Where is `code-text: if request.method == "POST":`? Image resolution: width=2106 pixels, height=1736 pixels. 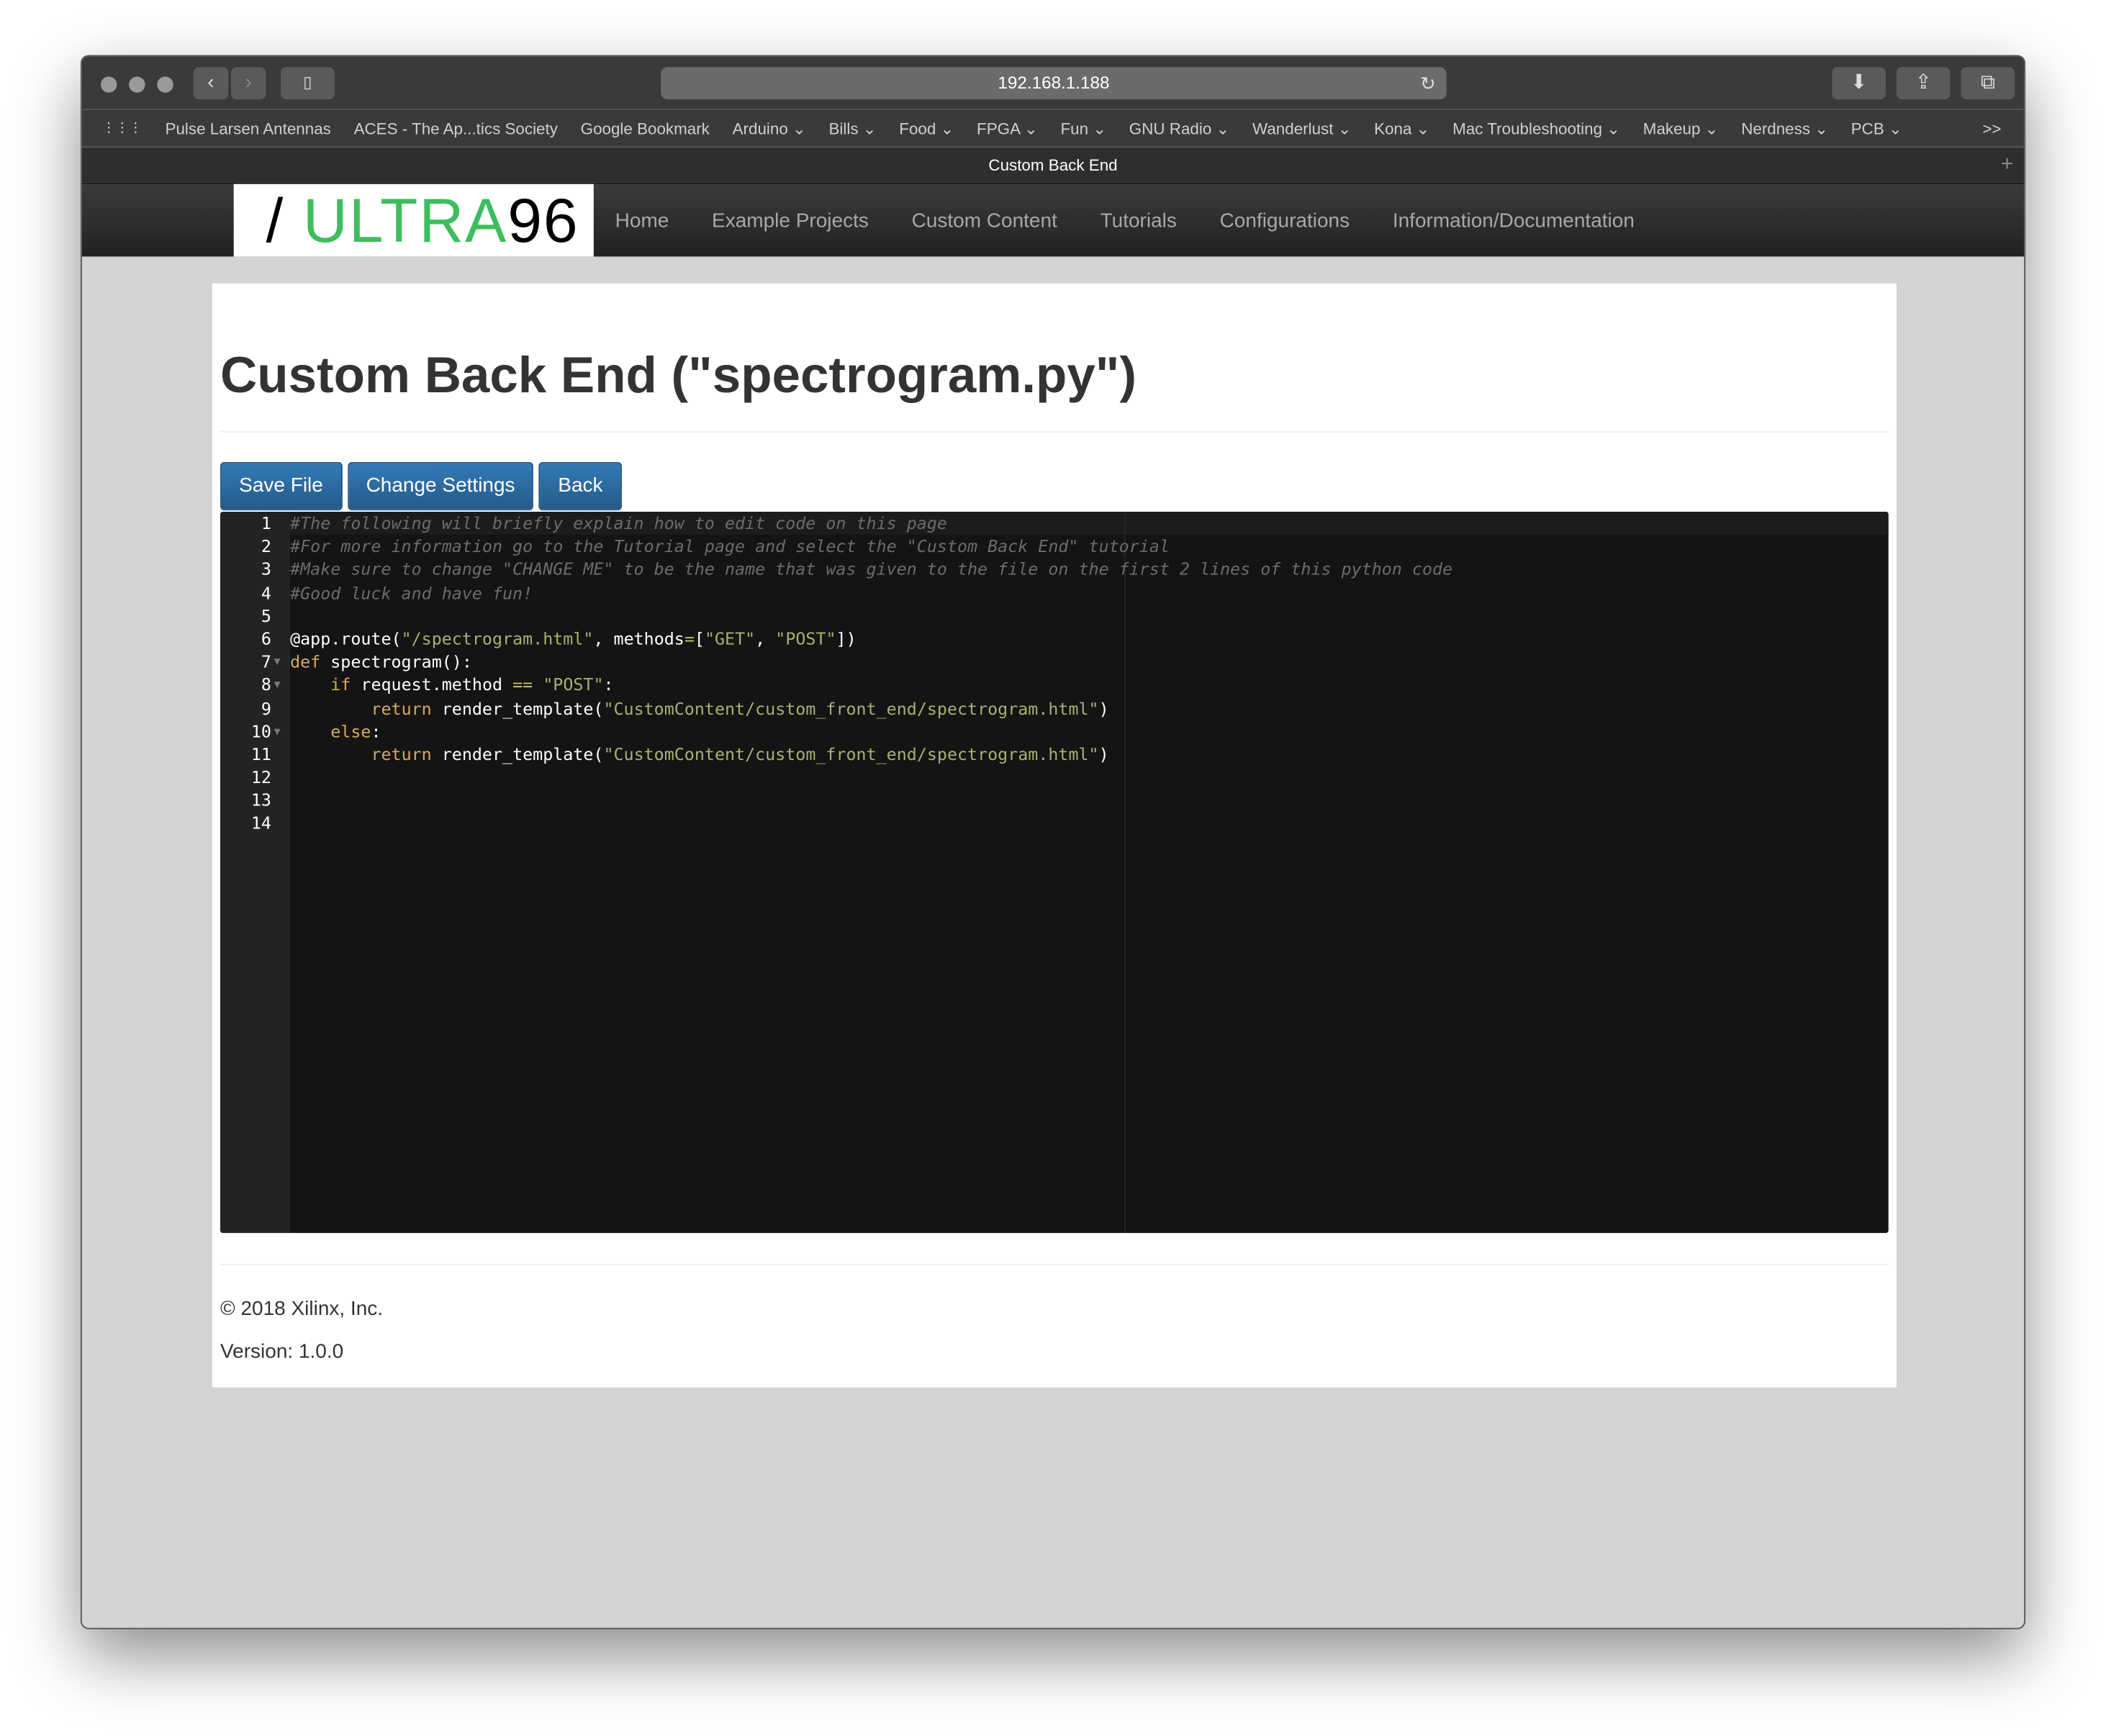 code-text: if request.method == "POST": is located at coordinates (451, 684).